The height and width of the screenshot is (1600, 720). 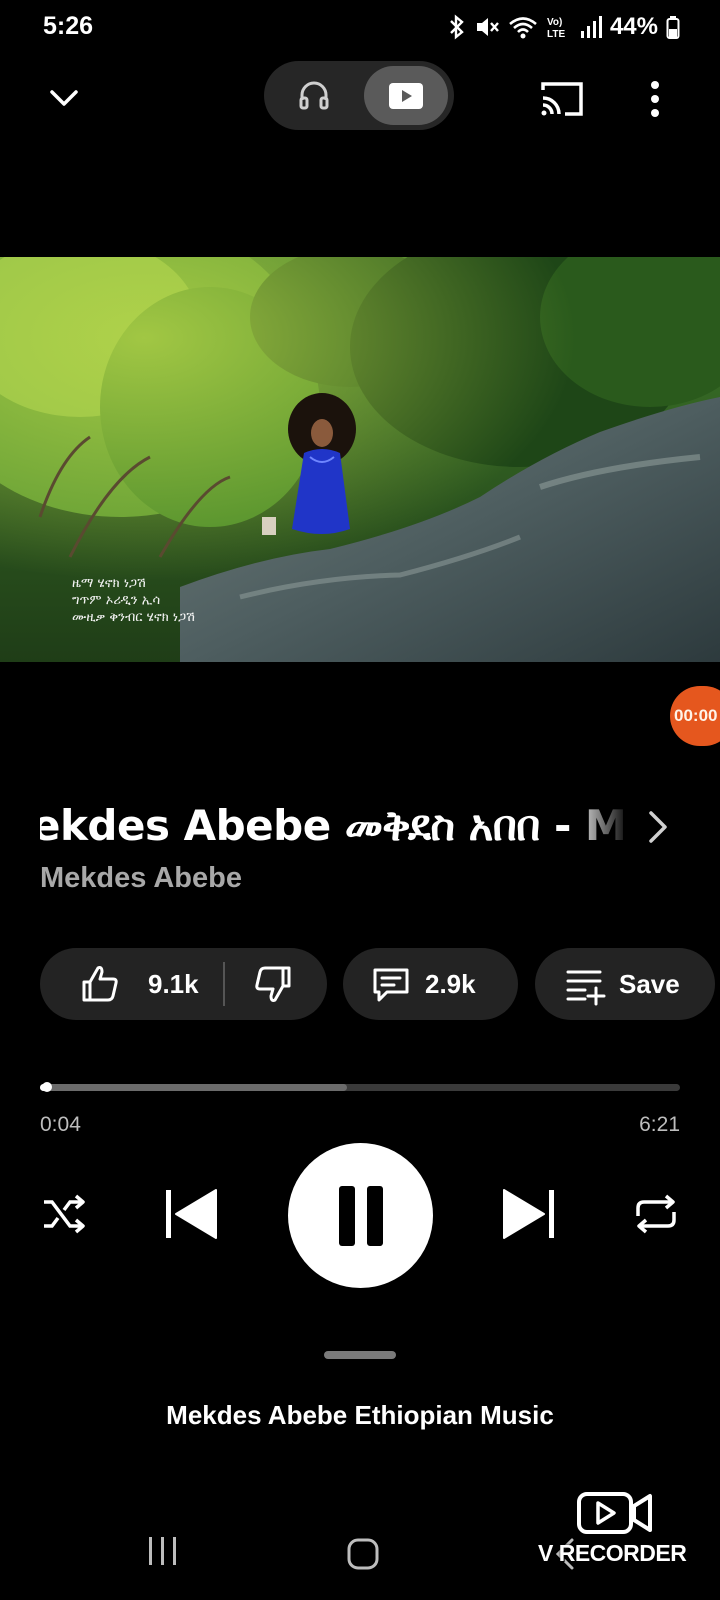 I want to click on status-icons: Vo) LTE 44%, so click(x=564, y=27).